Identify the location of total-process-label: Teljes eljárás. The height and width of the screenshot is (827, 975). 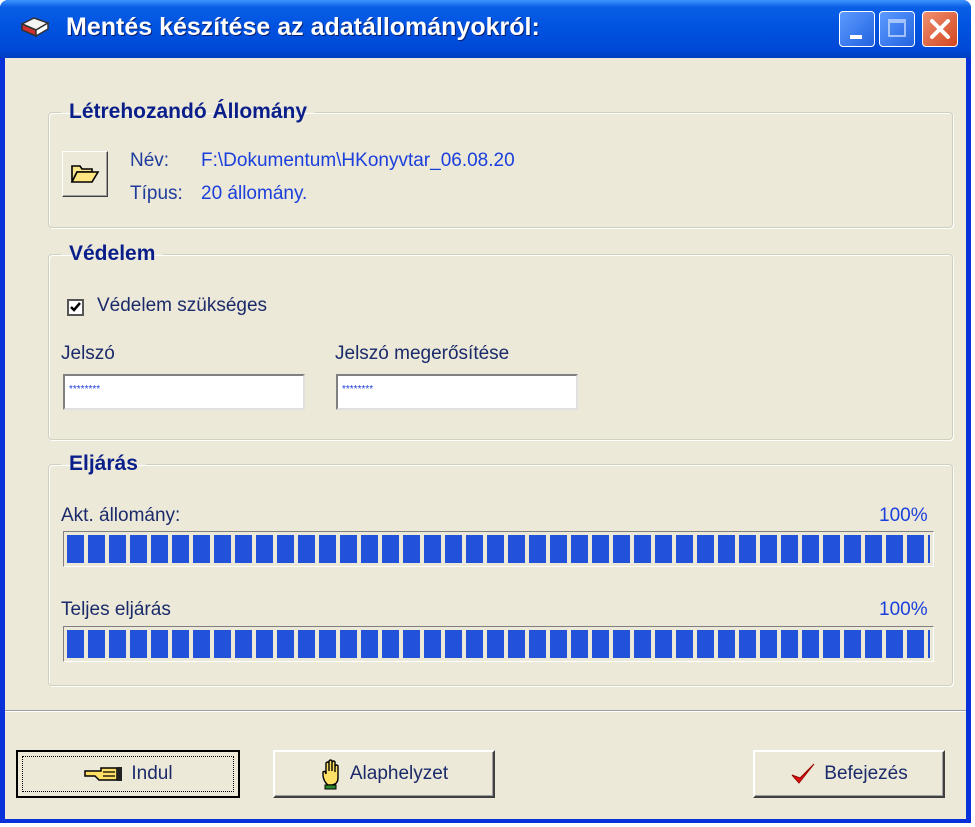
(116, 609).